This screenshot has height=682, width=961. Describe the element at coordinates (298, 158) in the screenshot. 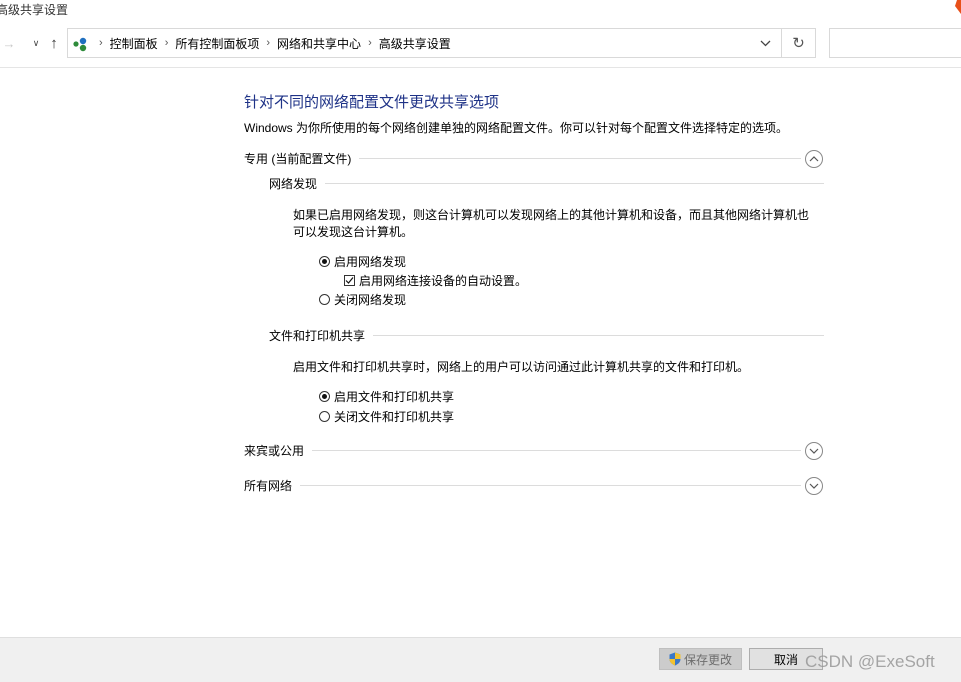

I see `profile-private-label: 专用 (当前配置文件)` at that location.